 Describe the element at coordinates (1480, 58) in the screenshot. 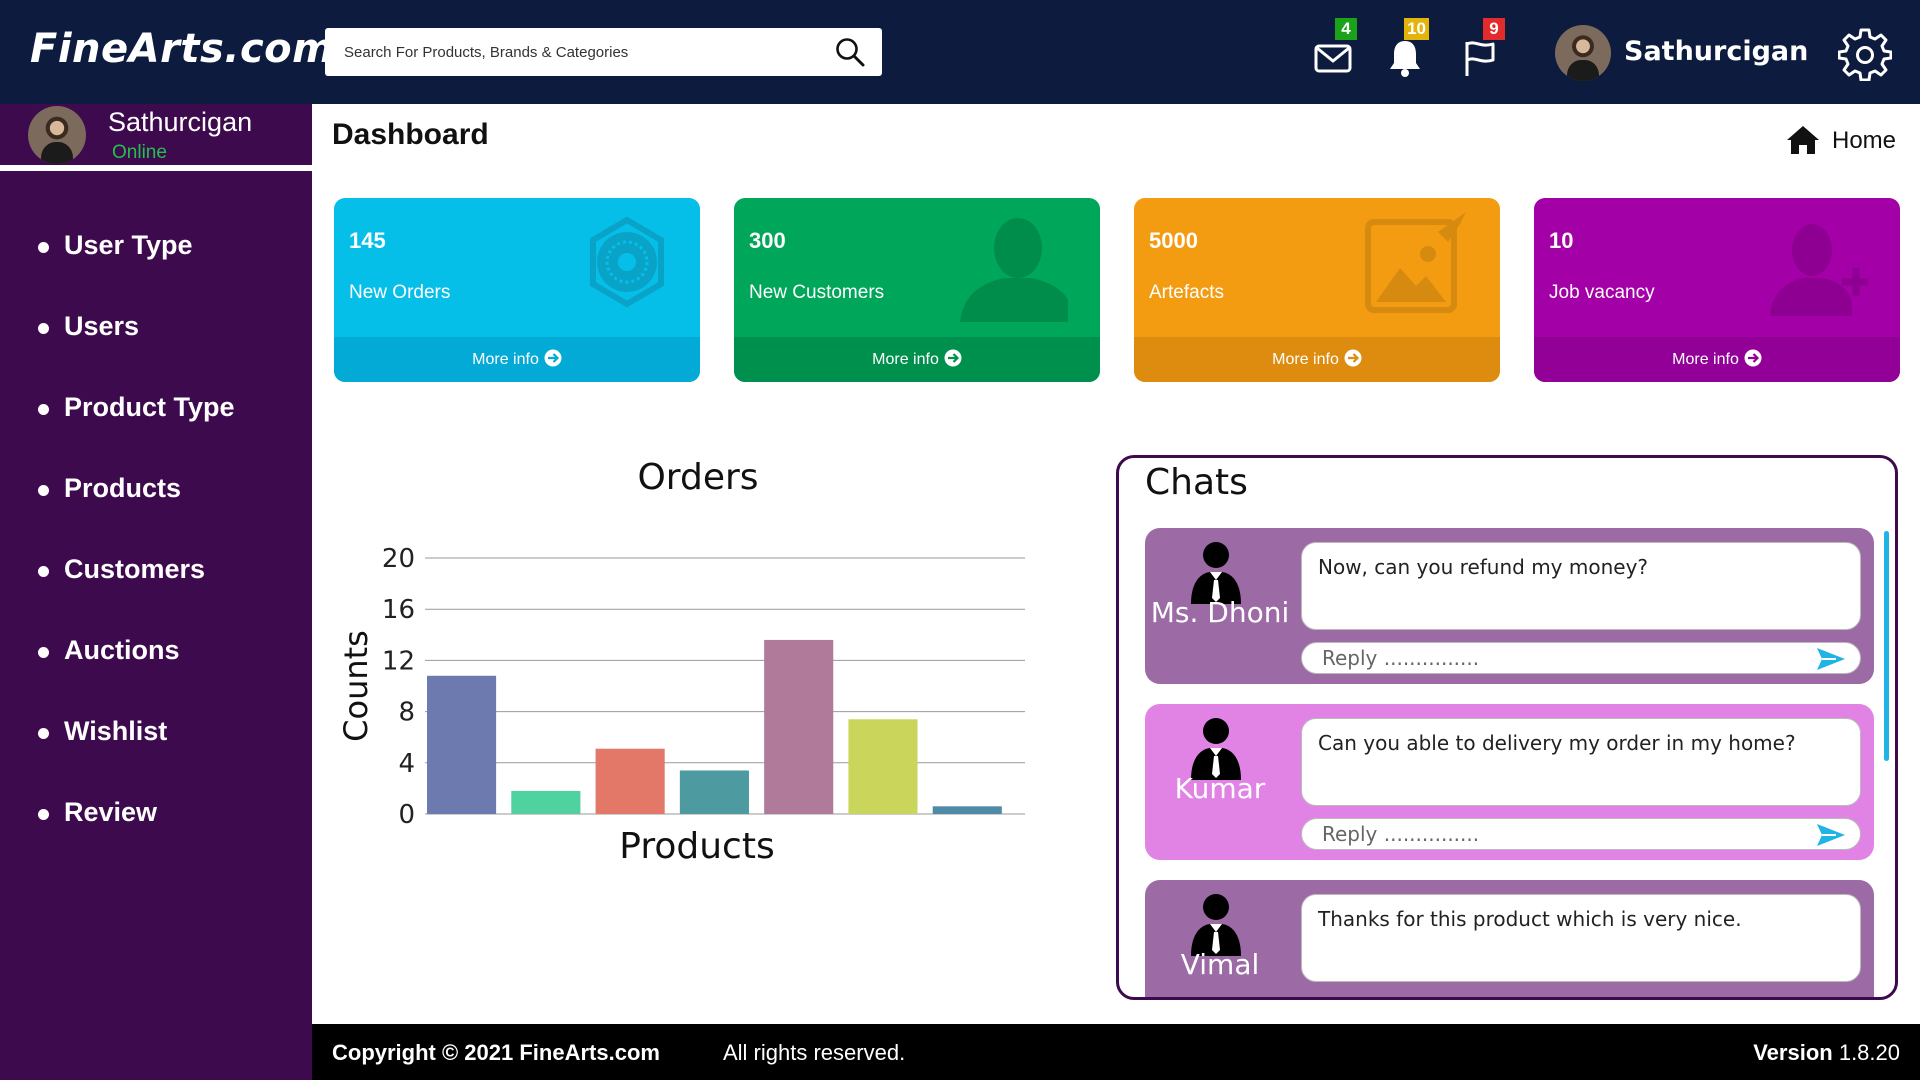

I see `flag-icon` at that location.